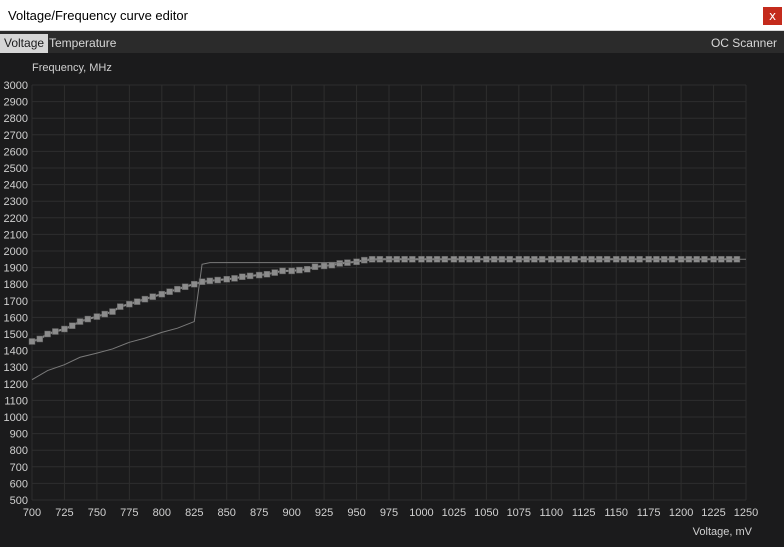 The height and width of the screenshot is (547, 784). I want to click on y-tick-label: 1000, so click(16, 418).